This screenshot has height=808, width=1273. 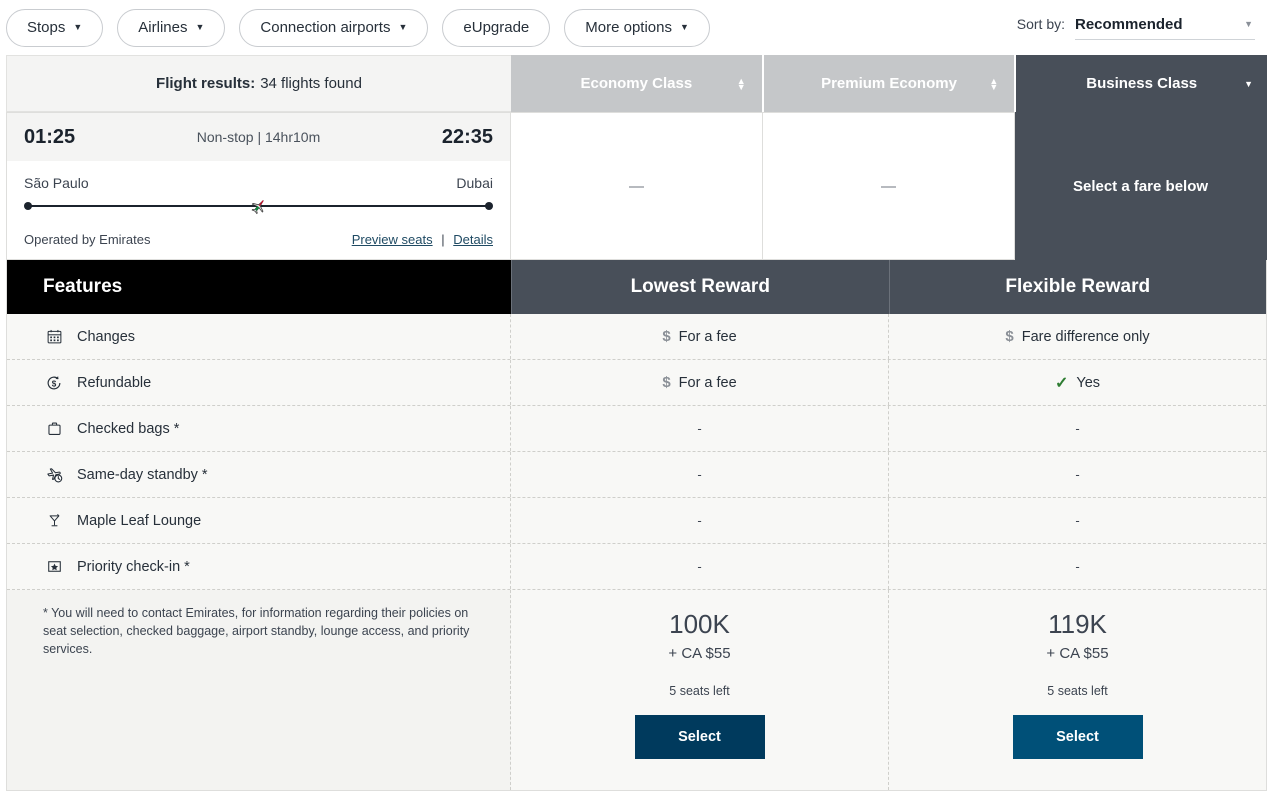 I want to click on feature-value-lowest: $ For a fee, so click(x=699, y=382).